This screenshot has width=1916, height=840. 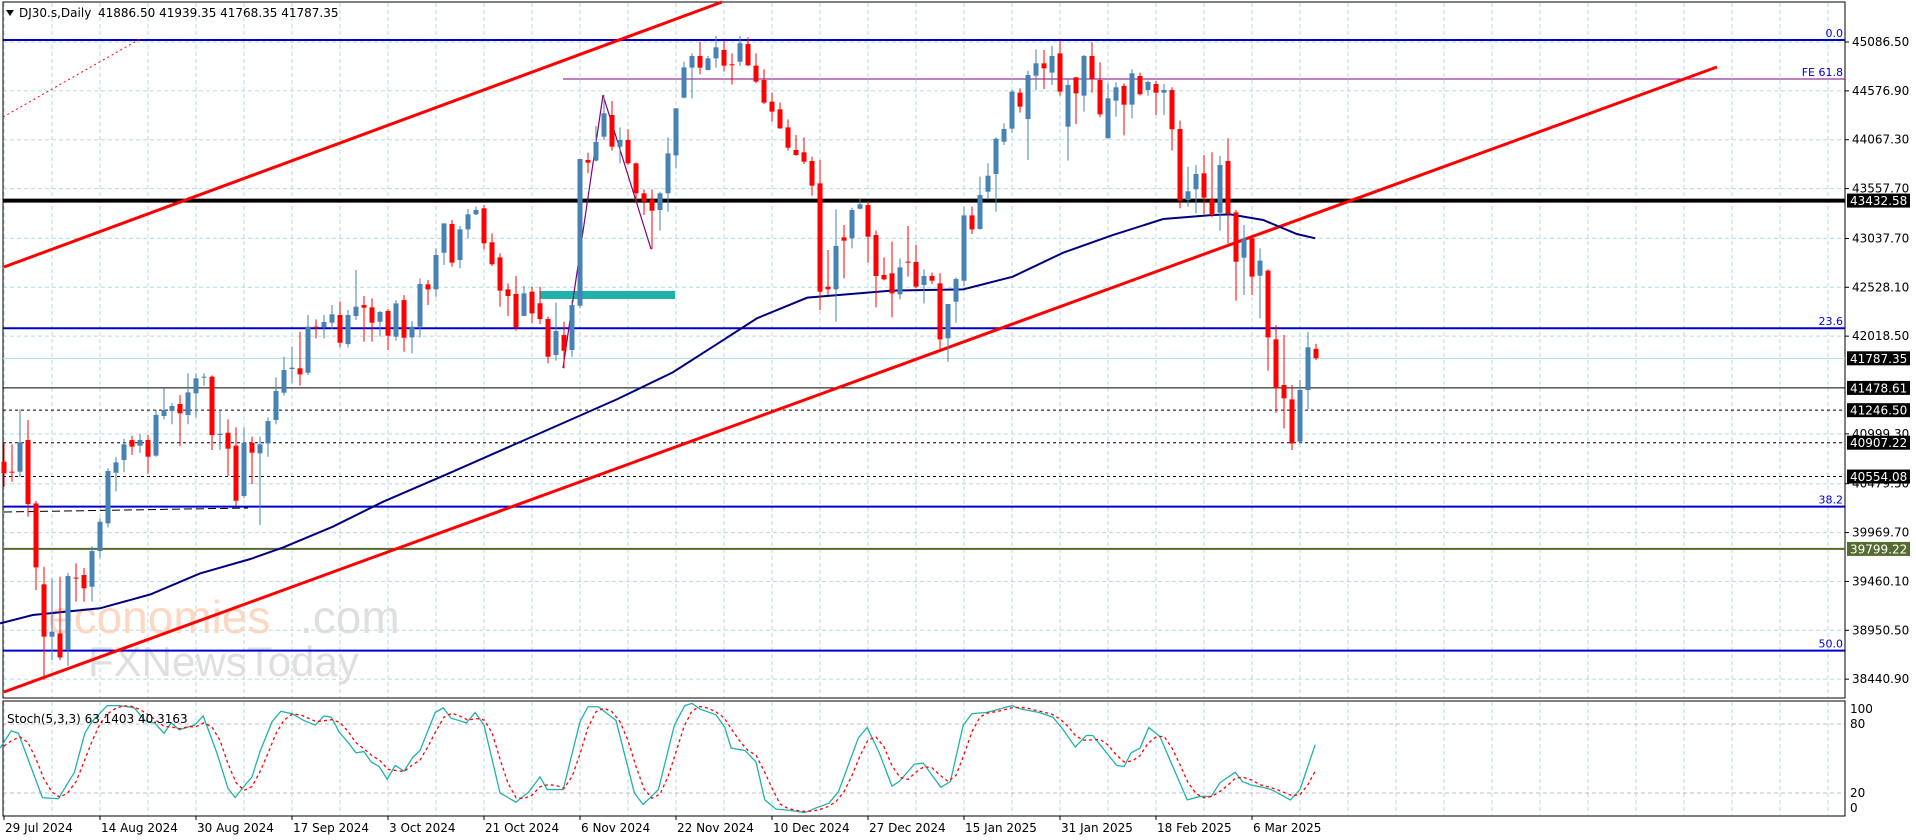 I want to click on demand-zone-rectangle, so click(x=607, y=295).